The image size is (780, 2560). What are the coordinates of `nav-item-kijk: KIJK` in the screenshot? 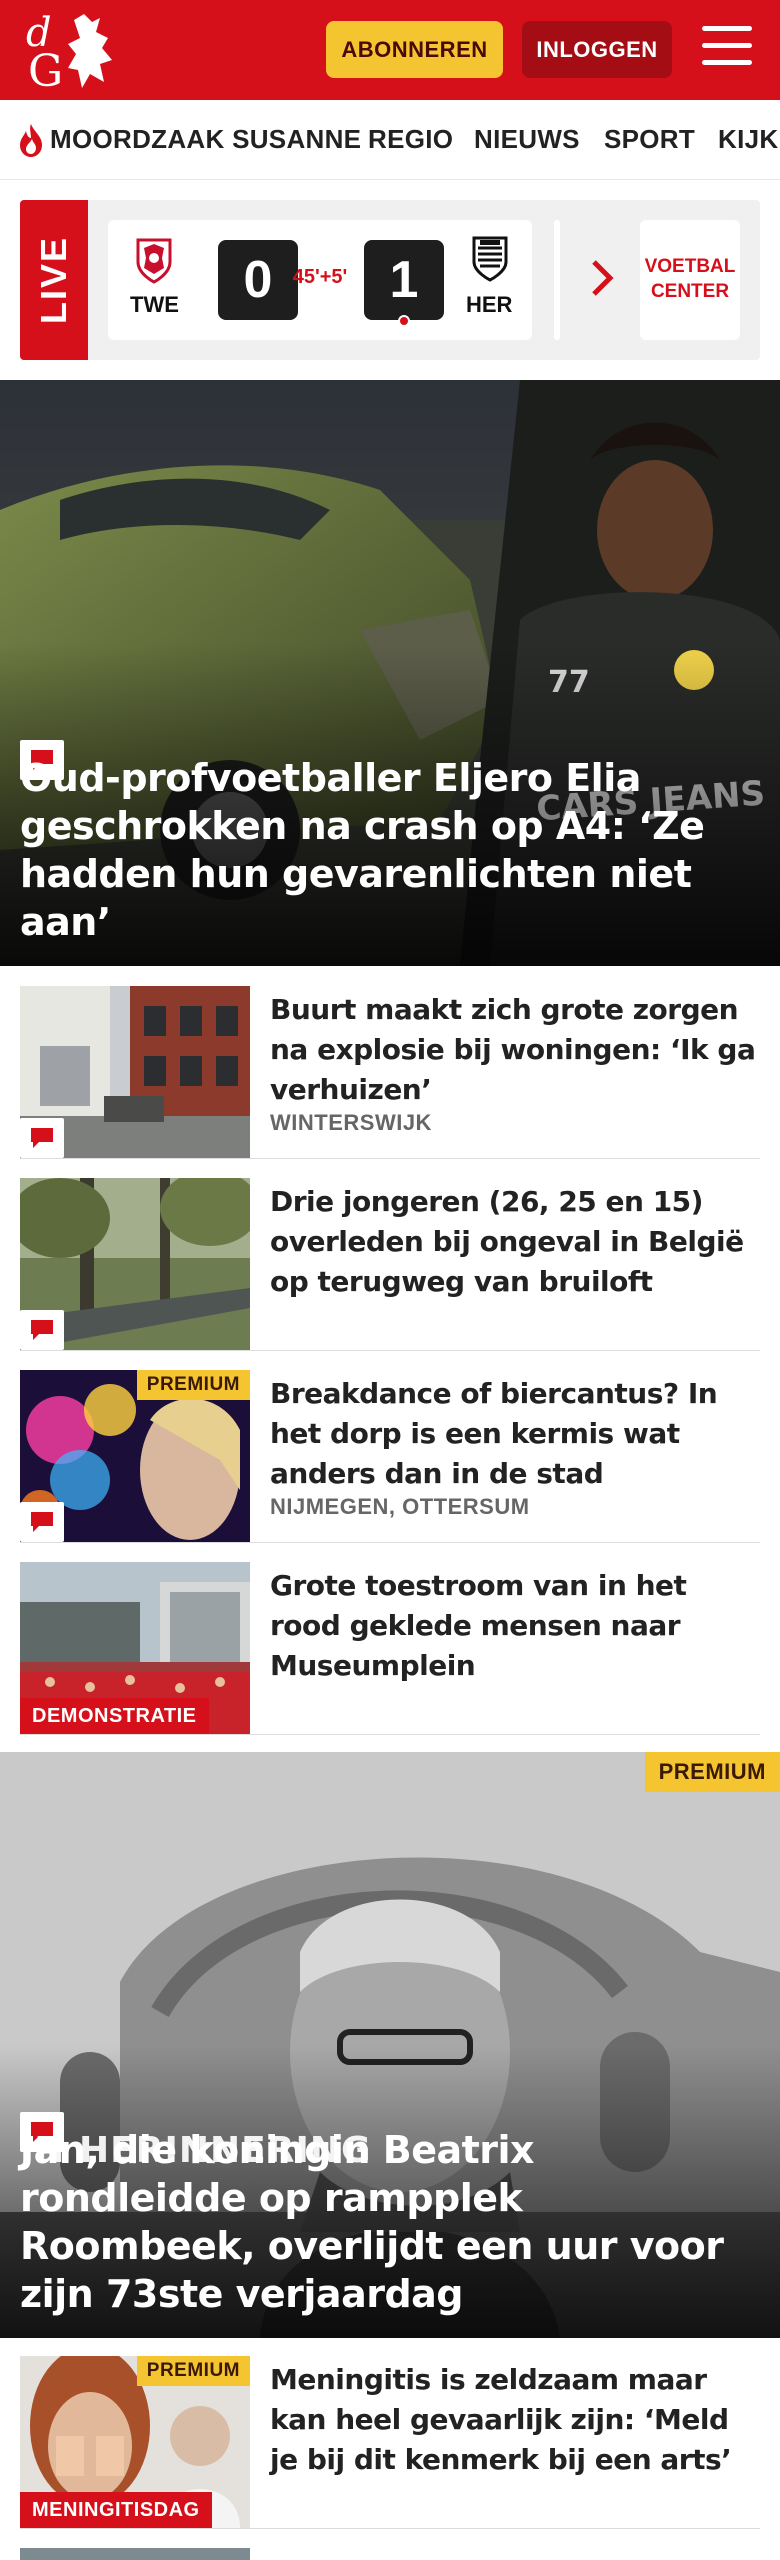 It's located at (748, 139).